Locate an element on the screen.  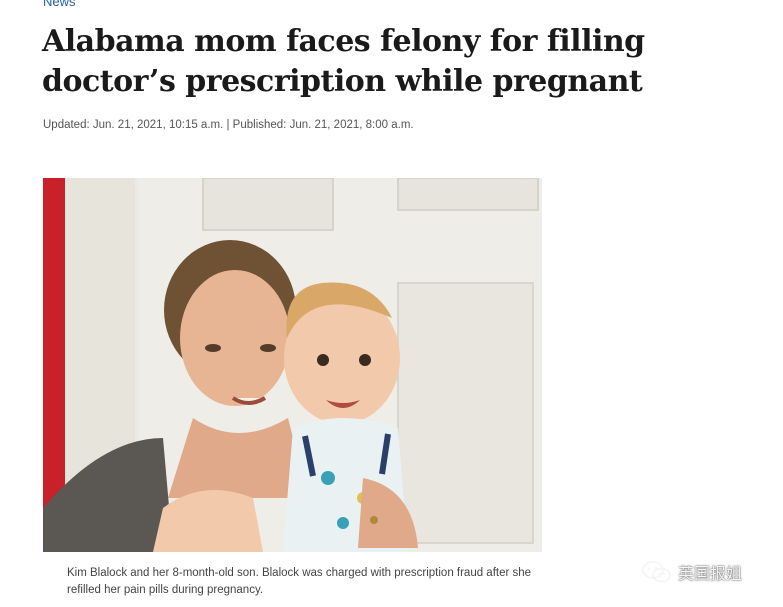
wechat-icon is located at coordinates (656, 572).